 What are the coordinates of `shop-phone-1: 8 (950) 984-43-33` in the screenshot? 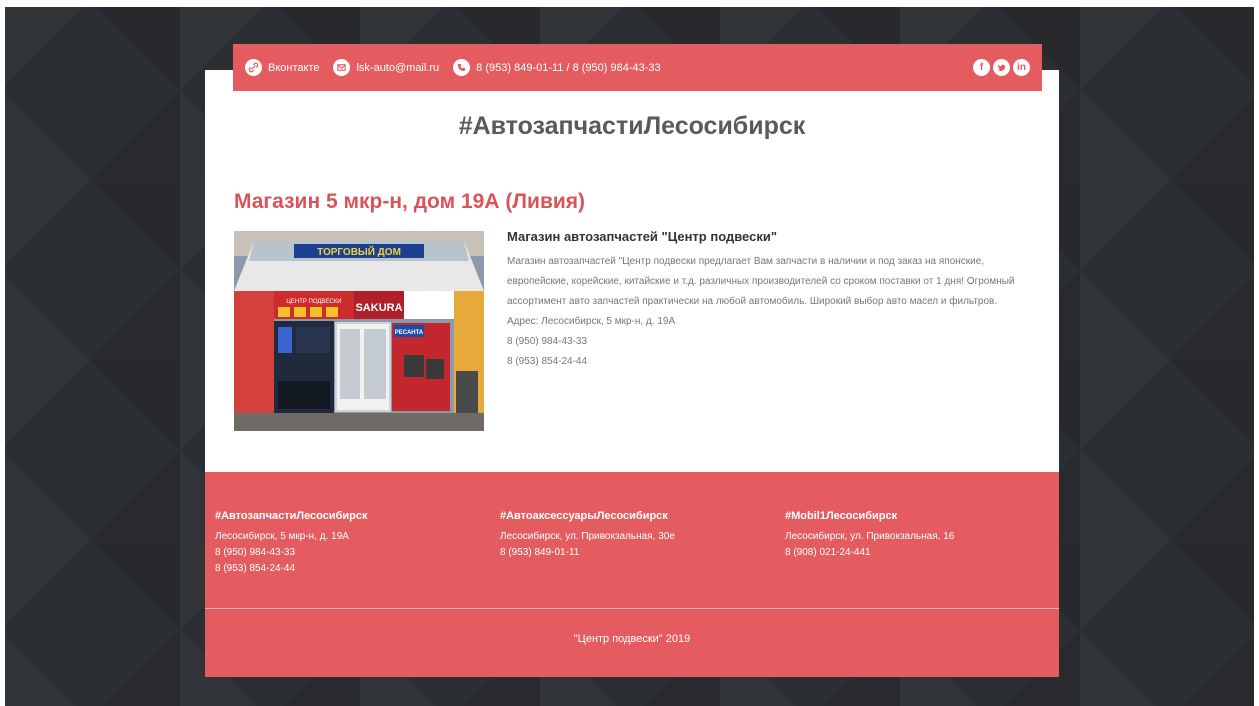 It's located at (547, 341).